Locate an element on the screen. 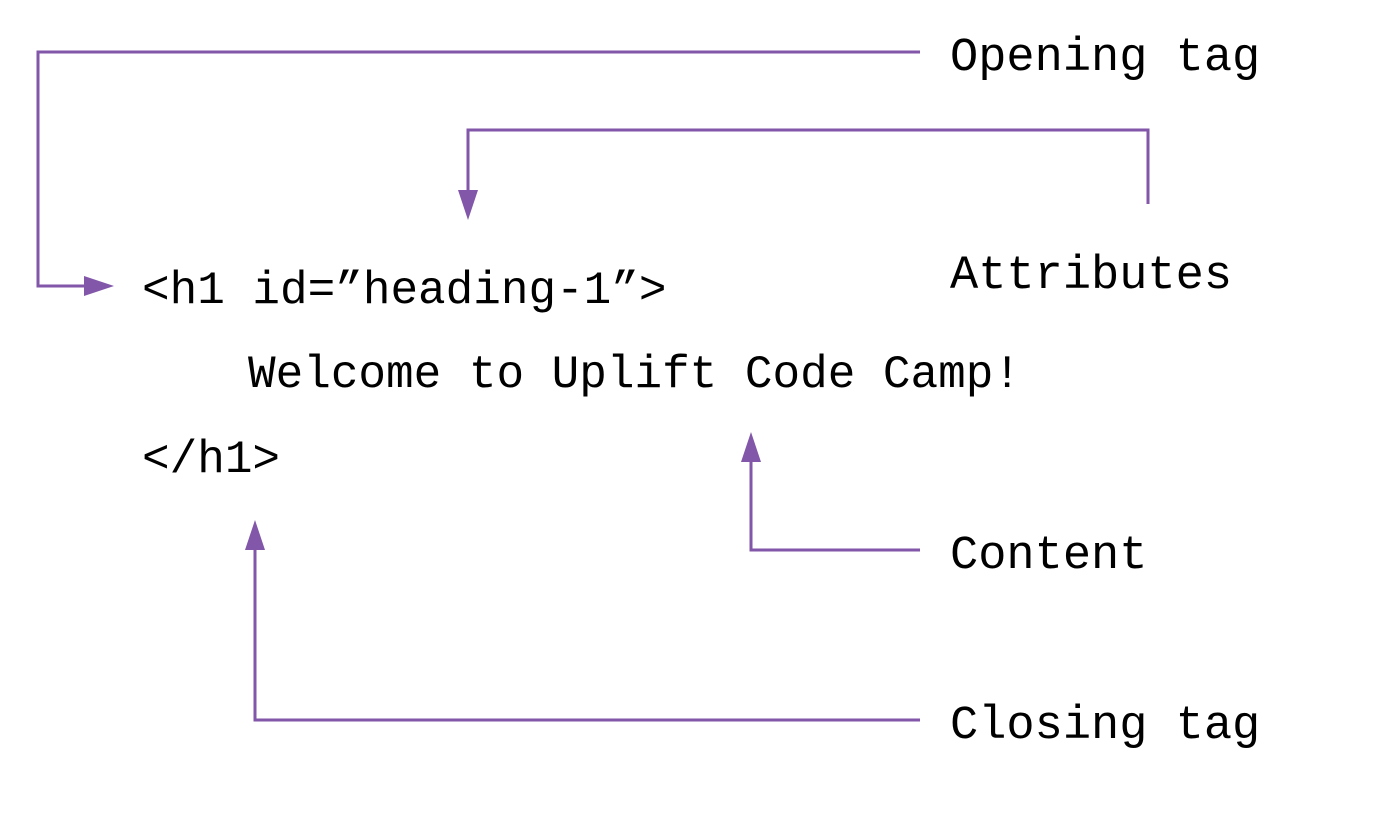 This screenshot has width=1400, height=820. code-closing-tag: </h1> is located at coordinates (211, 460).